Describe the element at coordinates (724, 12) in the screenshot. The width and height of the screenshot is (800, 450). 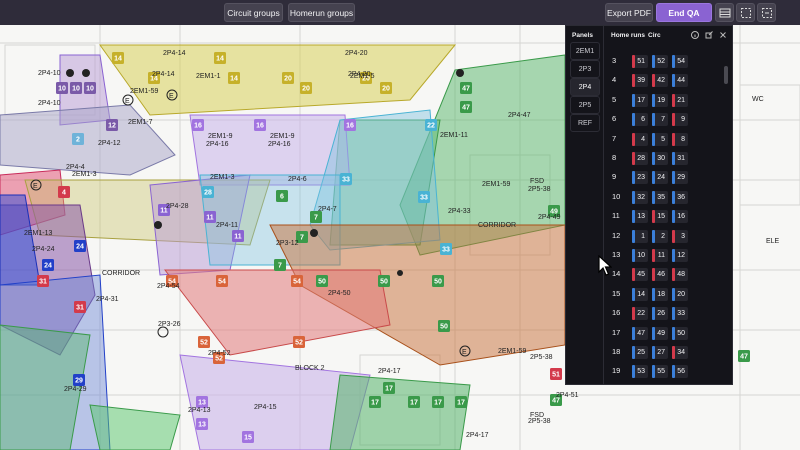
I see `list-view-icon` at that location.